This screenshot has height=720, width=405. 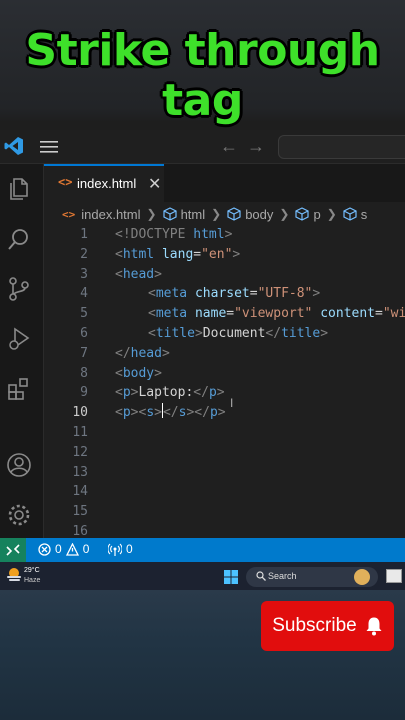 What do you see at coordinates (58, 549) in the screenshot?
I see `error-count: 0` at bounding box center [58, 549].